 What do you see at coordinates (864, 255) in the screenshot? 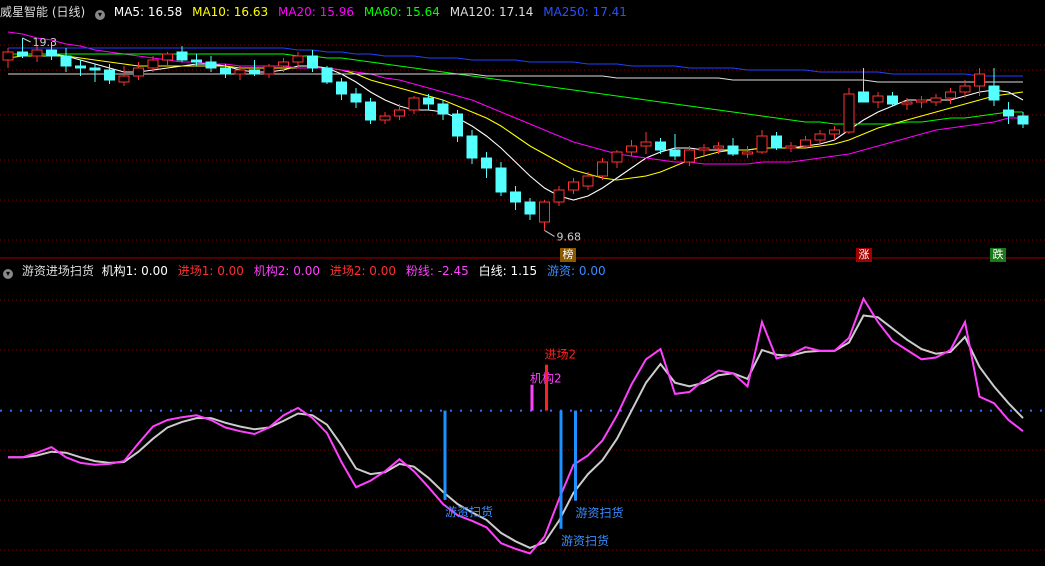
I see `badge-zhang: 涨` at bounding box center [864, 255].